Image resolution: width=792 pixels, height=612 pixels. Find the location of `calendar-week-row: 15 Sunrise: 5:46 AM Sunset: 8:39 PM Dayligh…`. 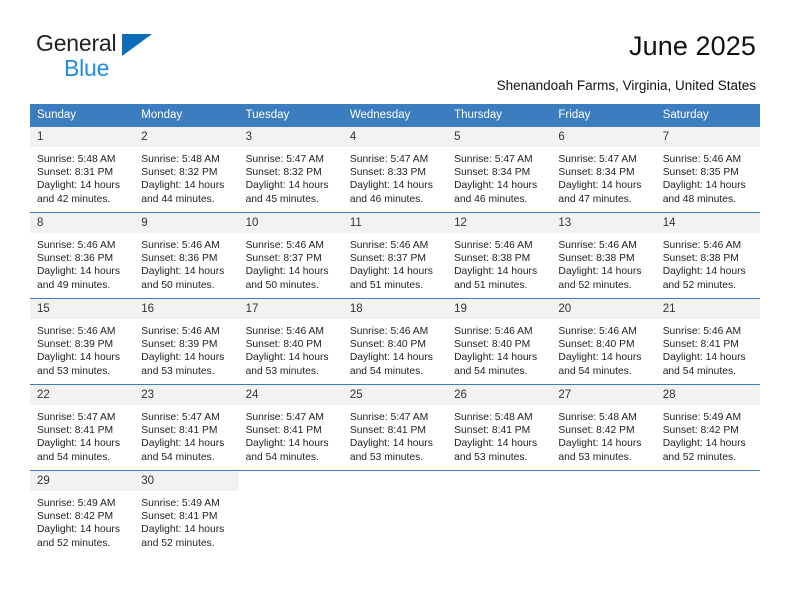

calendar-week-row: 15 Sunrise: 5:46 AM Sunset: 8:39 PM Dayligh… is located at coordinates (395, 341).